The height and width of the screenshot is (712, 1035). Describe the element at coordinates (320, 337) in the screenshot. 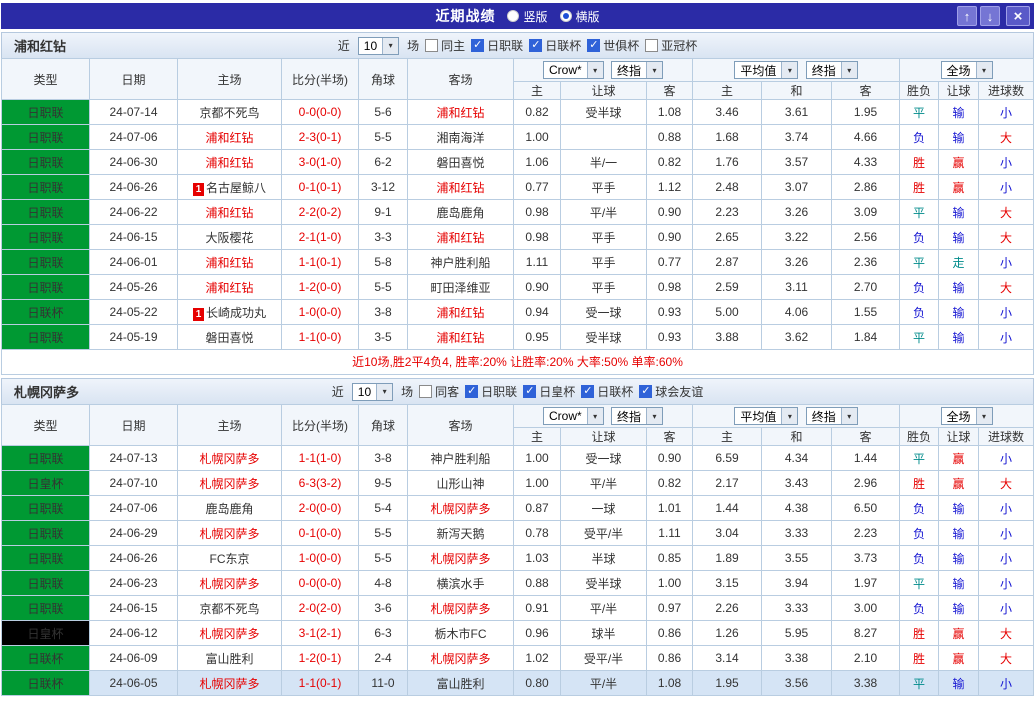

I see `score-cell: 1-1(0-0)` at that location.